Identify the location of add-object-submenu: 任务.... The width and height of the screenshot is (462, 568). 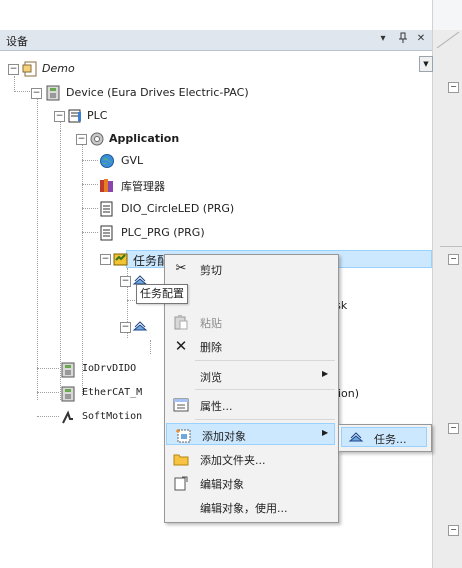
(385, 438).